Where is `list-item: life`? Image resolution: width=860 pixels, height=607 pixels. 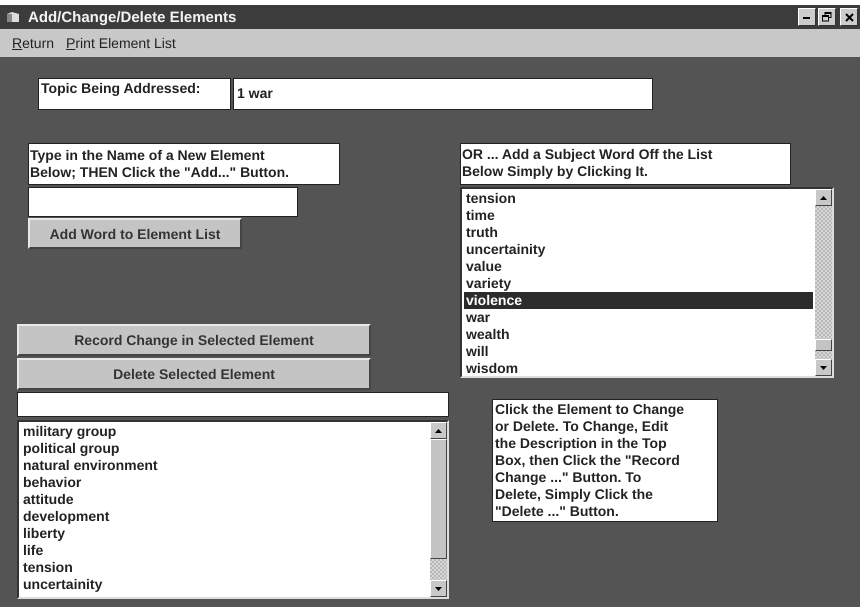
list-item: life is located at coordinates (224, 550).